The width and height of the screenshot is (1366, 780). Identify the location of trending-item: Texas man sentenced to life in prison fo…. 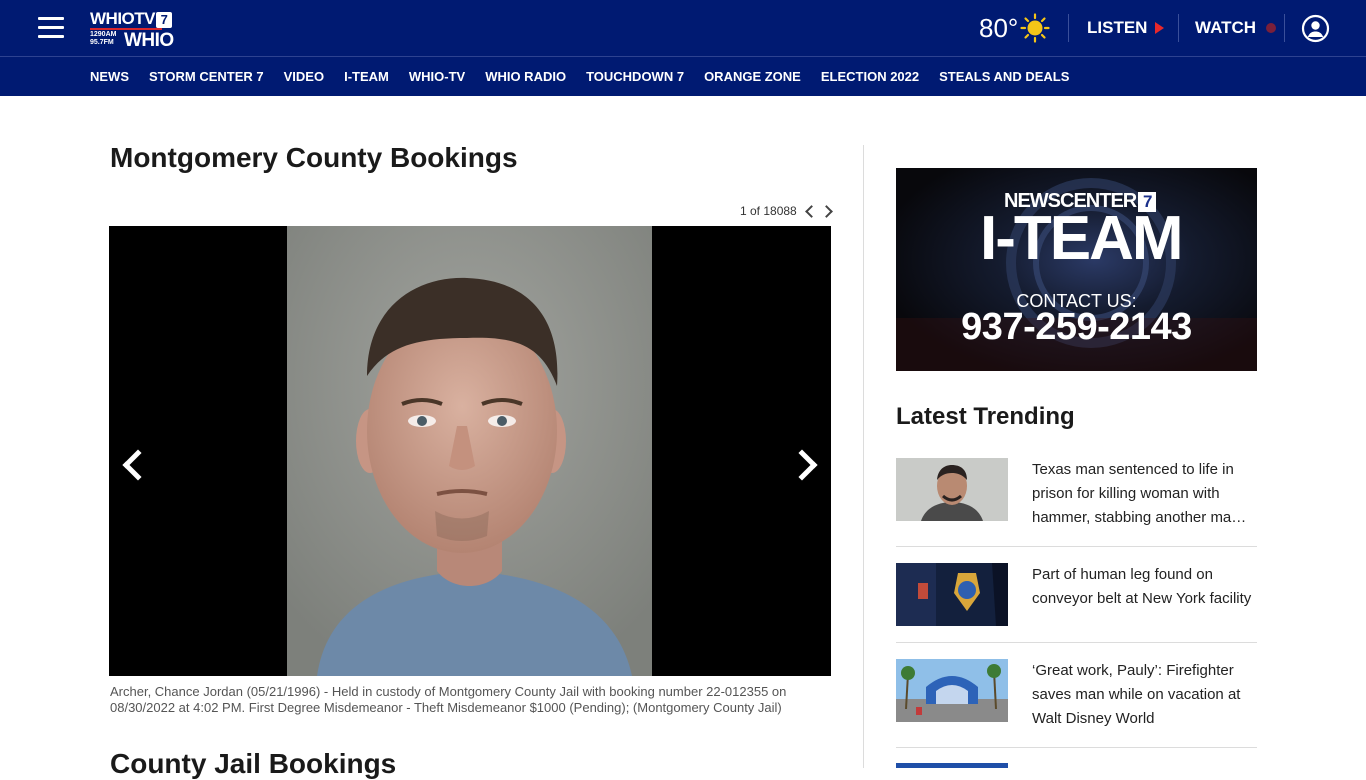
(1076, 502).